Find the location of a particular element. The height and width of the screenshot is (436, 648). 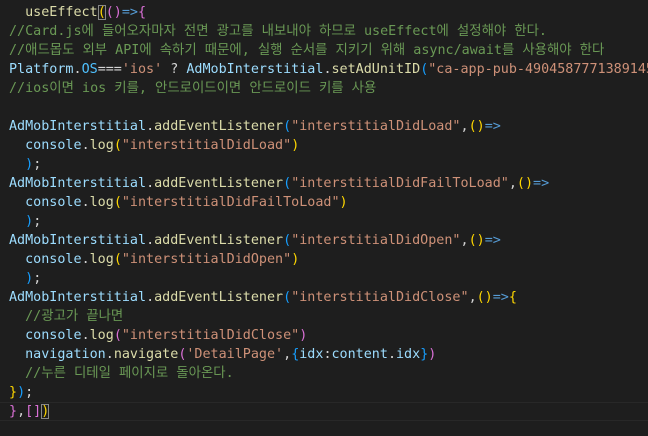

code-token: "interstitialDidFailToLoad" is located at coordinates (400, 183).